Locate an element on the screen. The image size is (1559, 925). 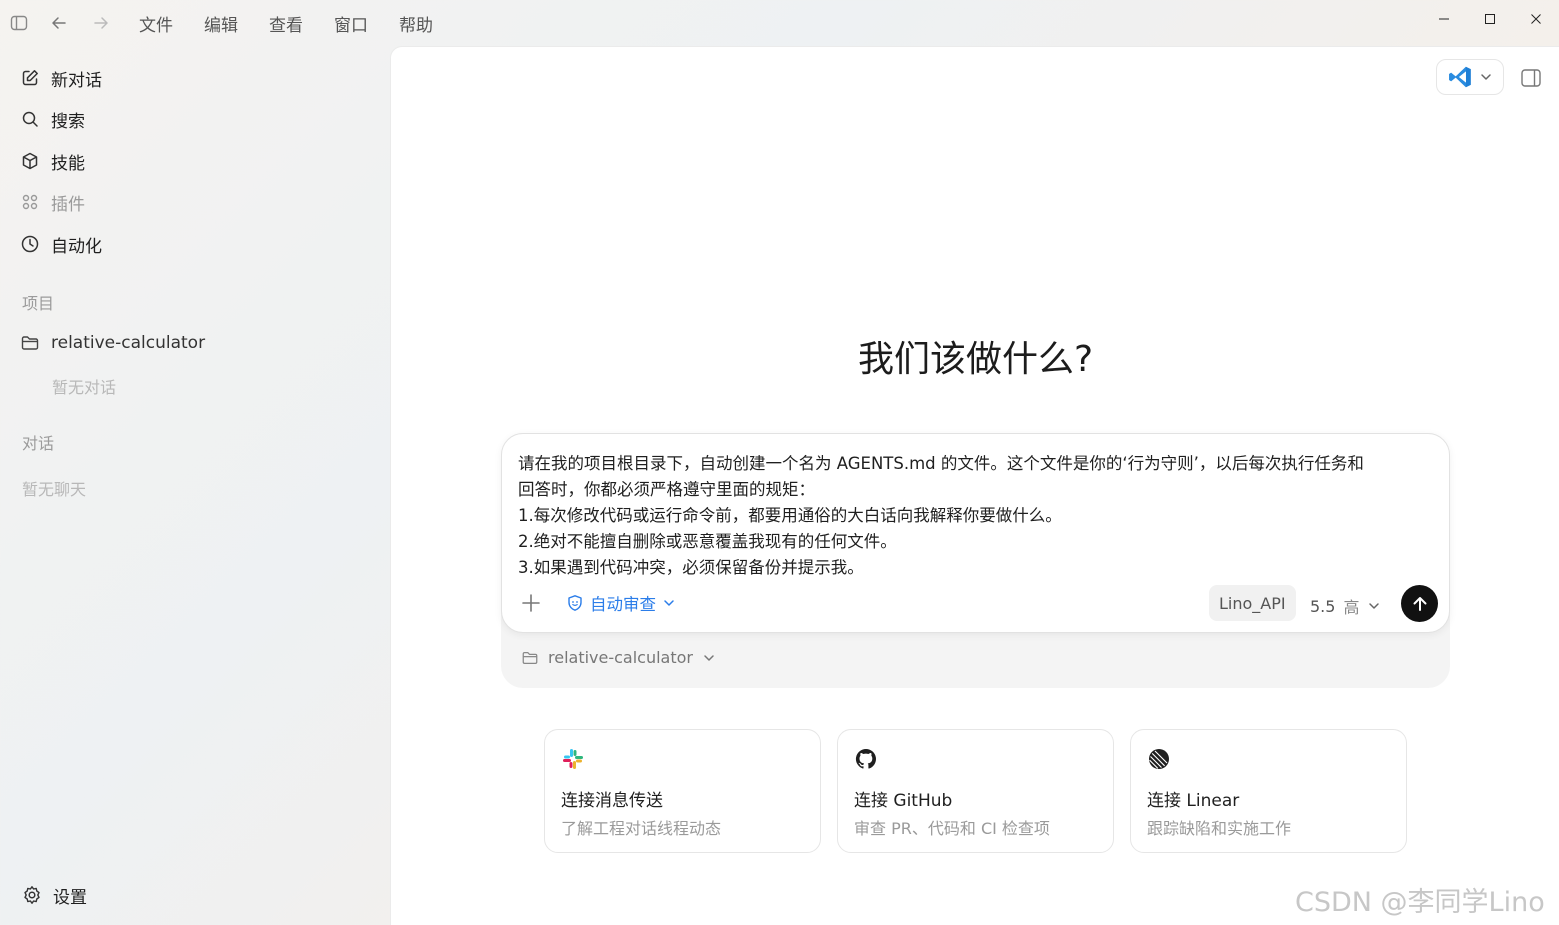
settings-button: 设置 is located at coordinates (54, 895).